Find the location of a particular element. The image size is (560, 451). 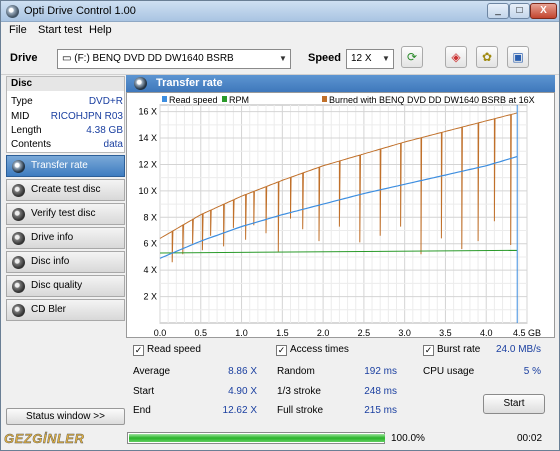

full-stroke-value: 215 ms is located at coordinates (380, 410).